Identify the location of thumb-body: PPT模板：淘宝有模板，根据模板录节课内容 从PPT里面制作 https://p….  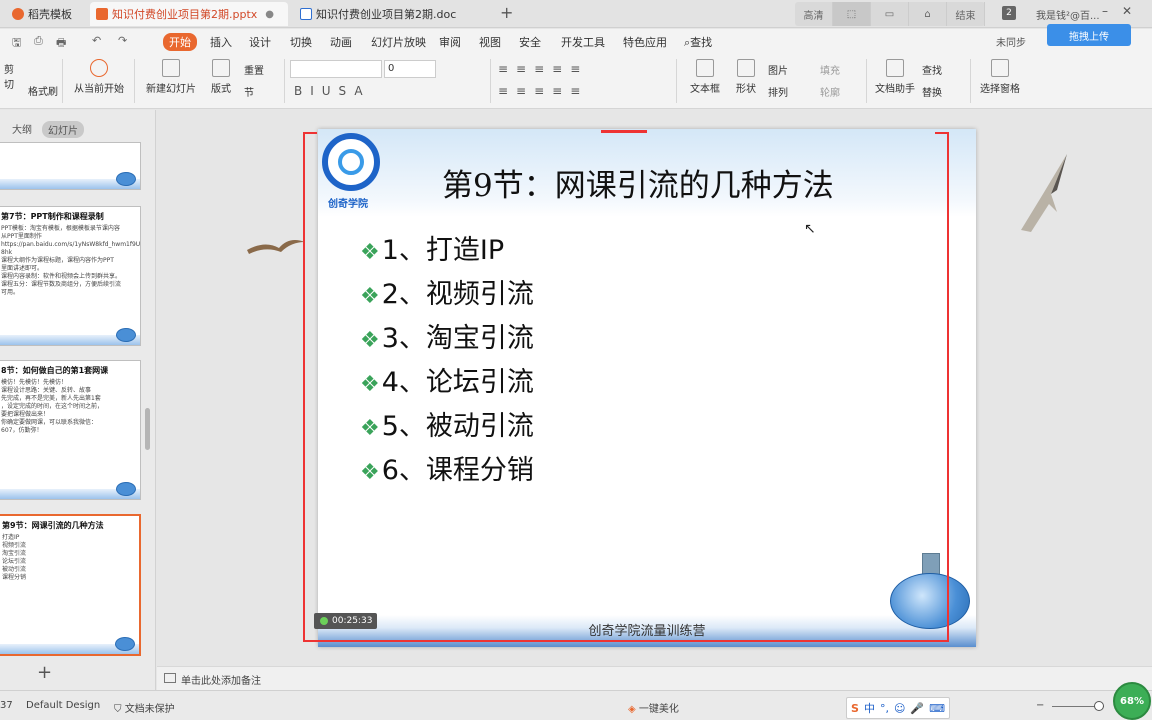
(71, 260).